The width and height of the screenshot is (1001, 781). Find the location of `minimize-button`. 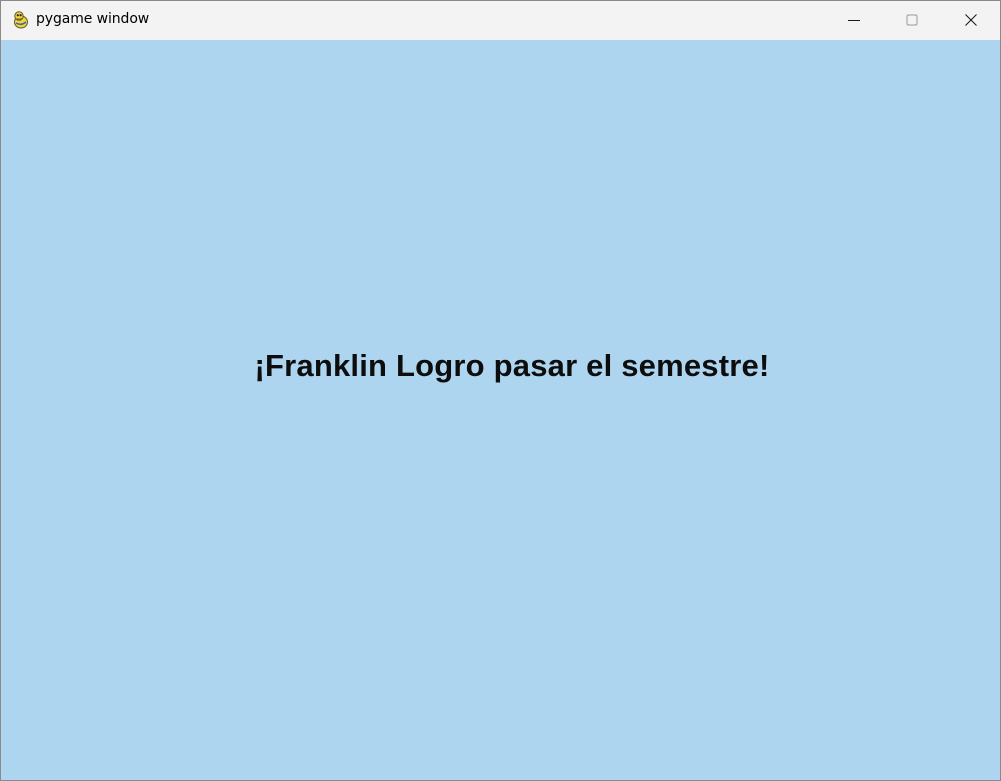

minimize-button is located at coordinates (854, 20).